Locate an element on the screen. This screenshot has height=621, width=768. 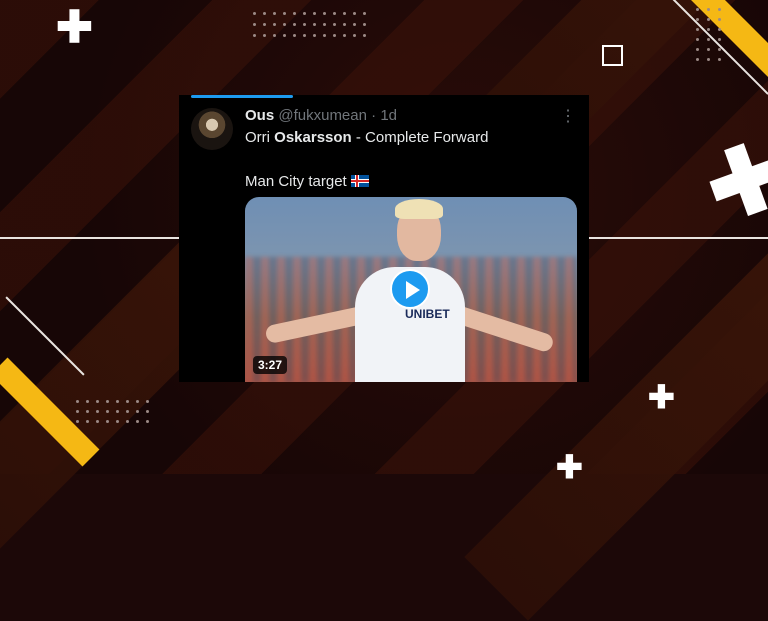
play-icon is located at coordinates (410, 289).